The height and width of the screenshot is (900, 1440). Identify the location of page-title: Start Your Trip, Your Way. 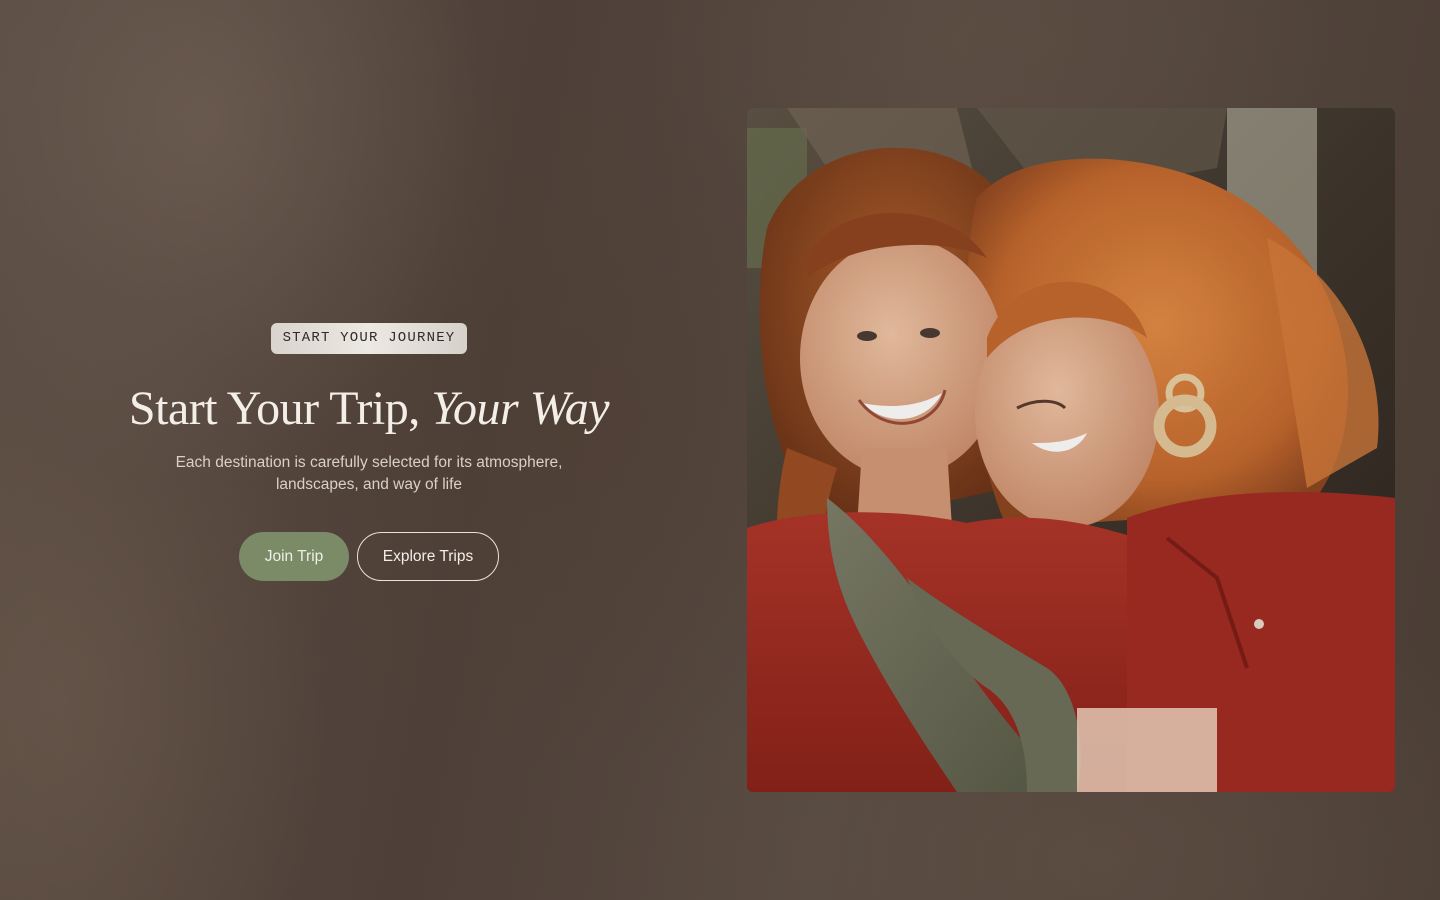
(369, 409).